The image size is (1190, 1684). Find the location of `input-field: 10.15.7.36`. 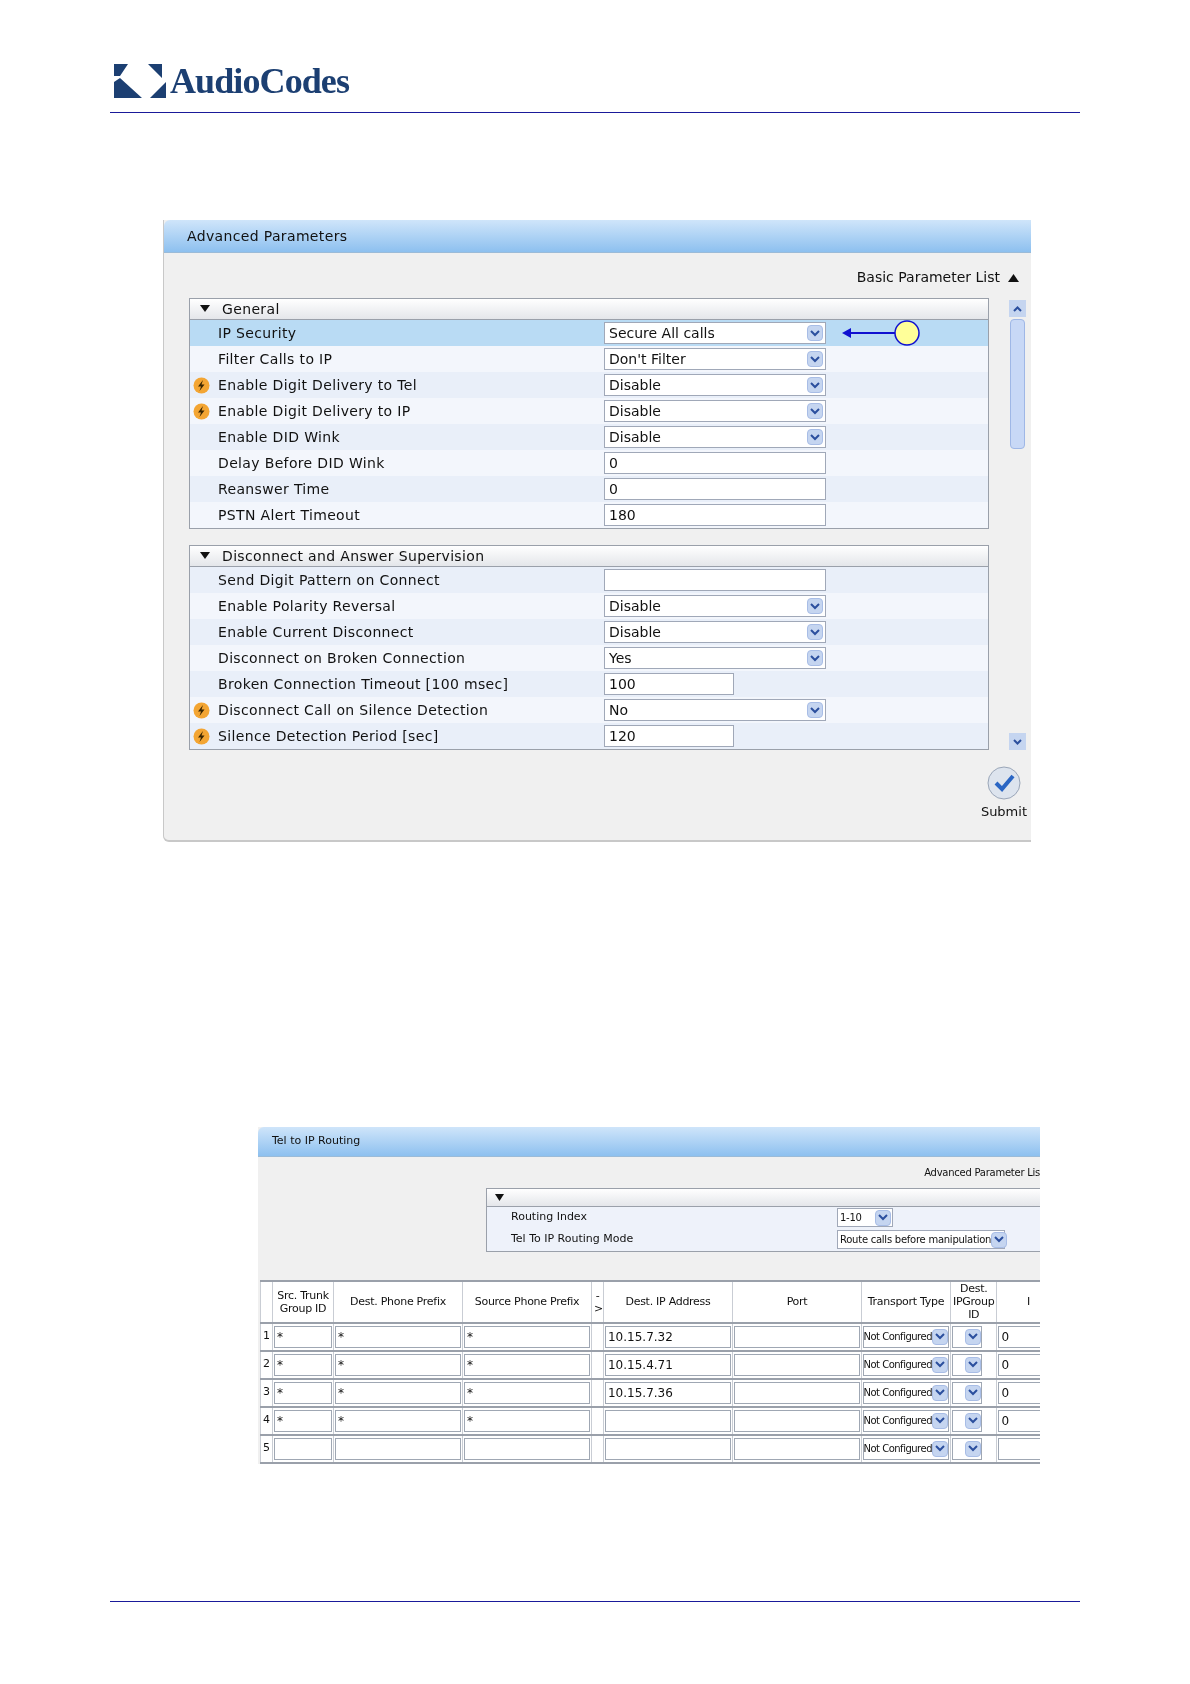

input-field: 10.15.7.36 is located at coordinates (668, 1392).